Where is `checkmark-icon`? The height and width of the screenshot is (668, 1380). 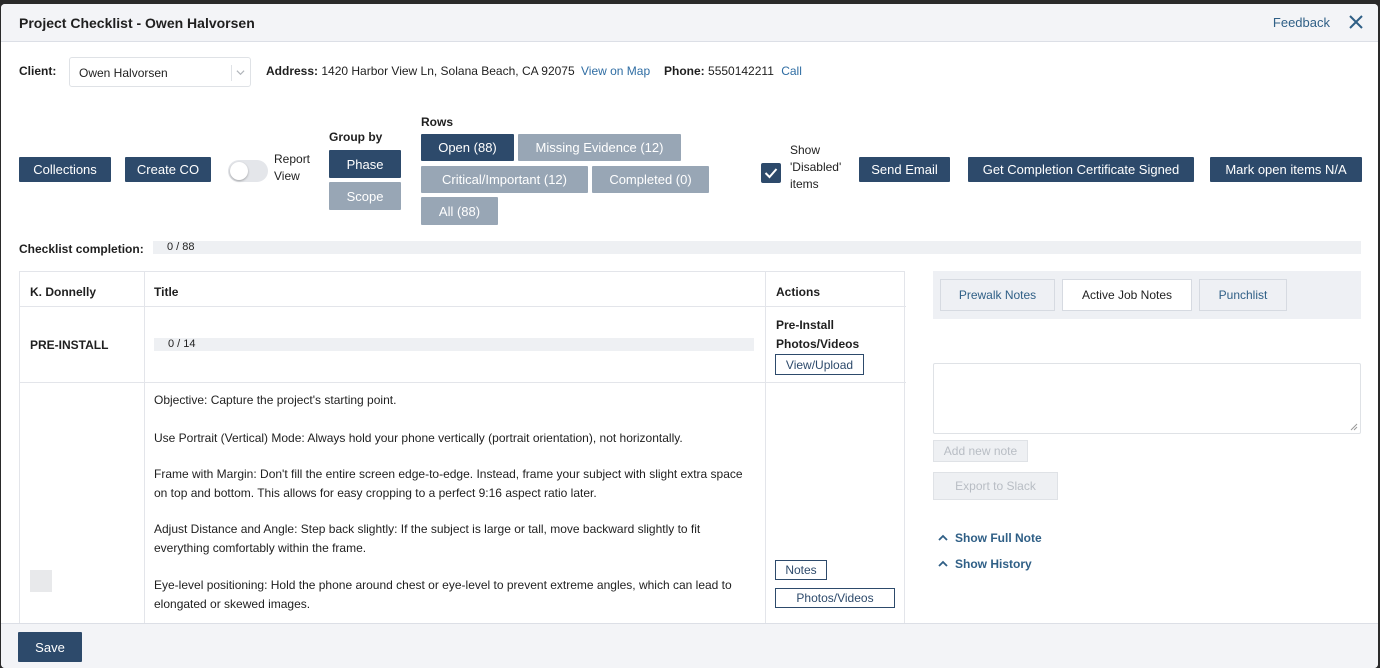 checkmark-icon is located at coordinates (771, 173).